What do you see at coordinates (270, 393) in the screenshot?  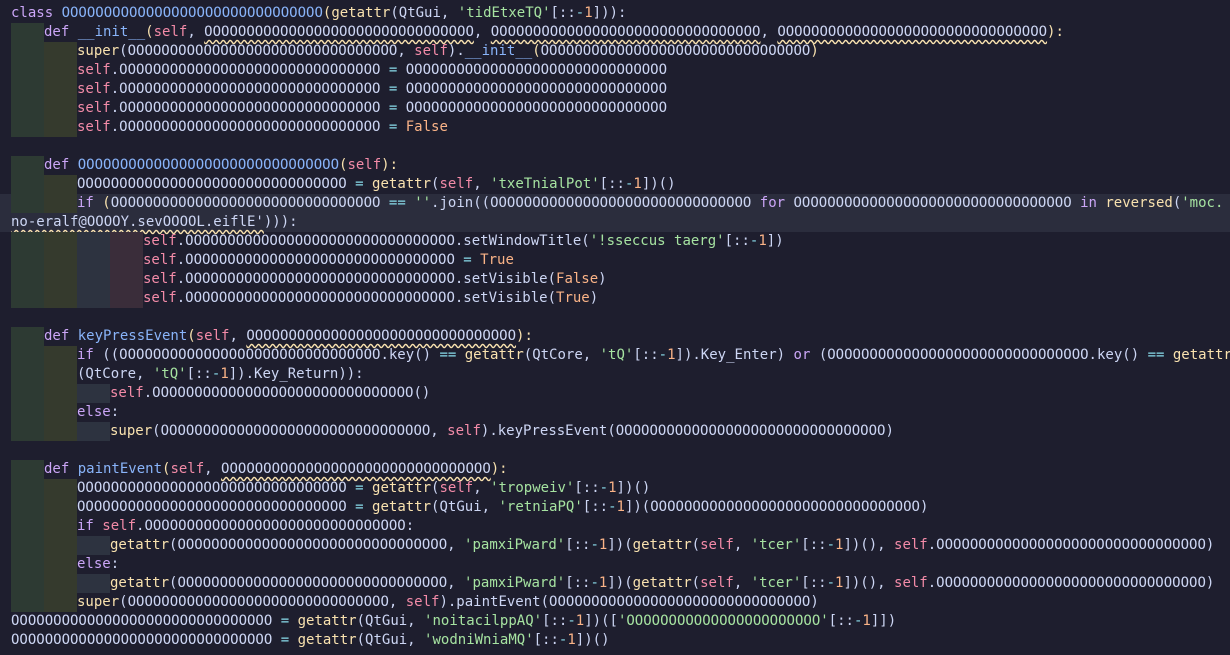 I see `code-text: self.OOOOOOOOOOOOOOOOOOOOOOOOOOOOOOO()` at bounding box center [270, 393].